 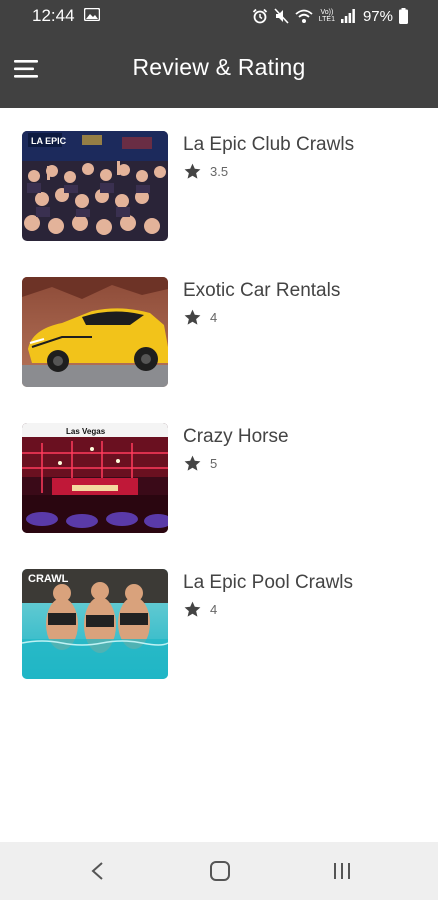 I want to click on rating-value: 3.5, so click(x=219, y=171).